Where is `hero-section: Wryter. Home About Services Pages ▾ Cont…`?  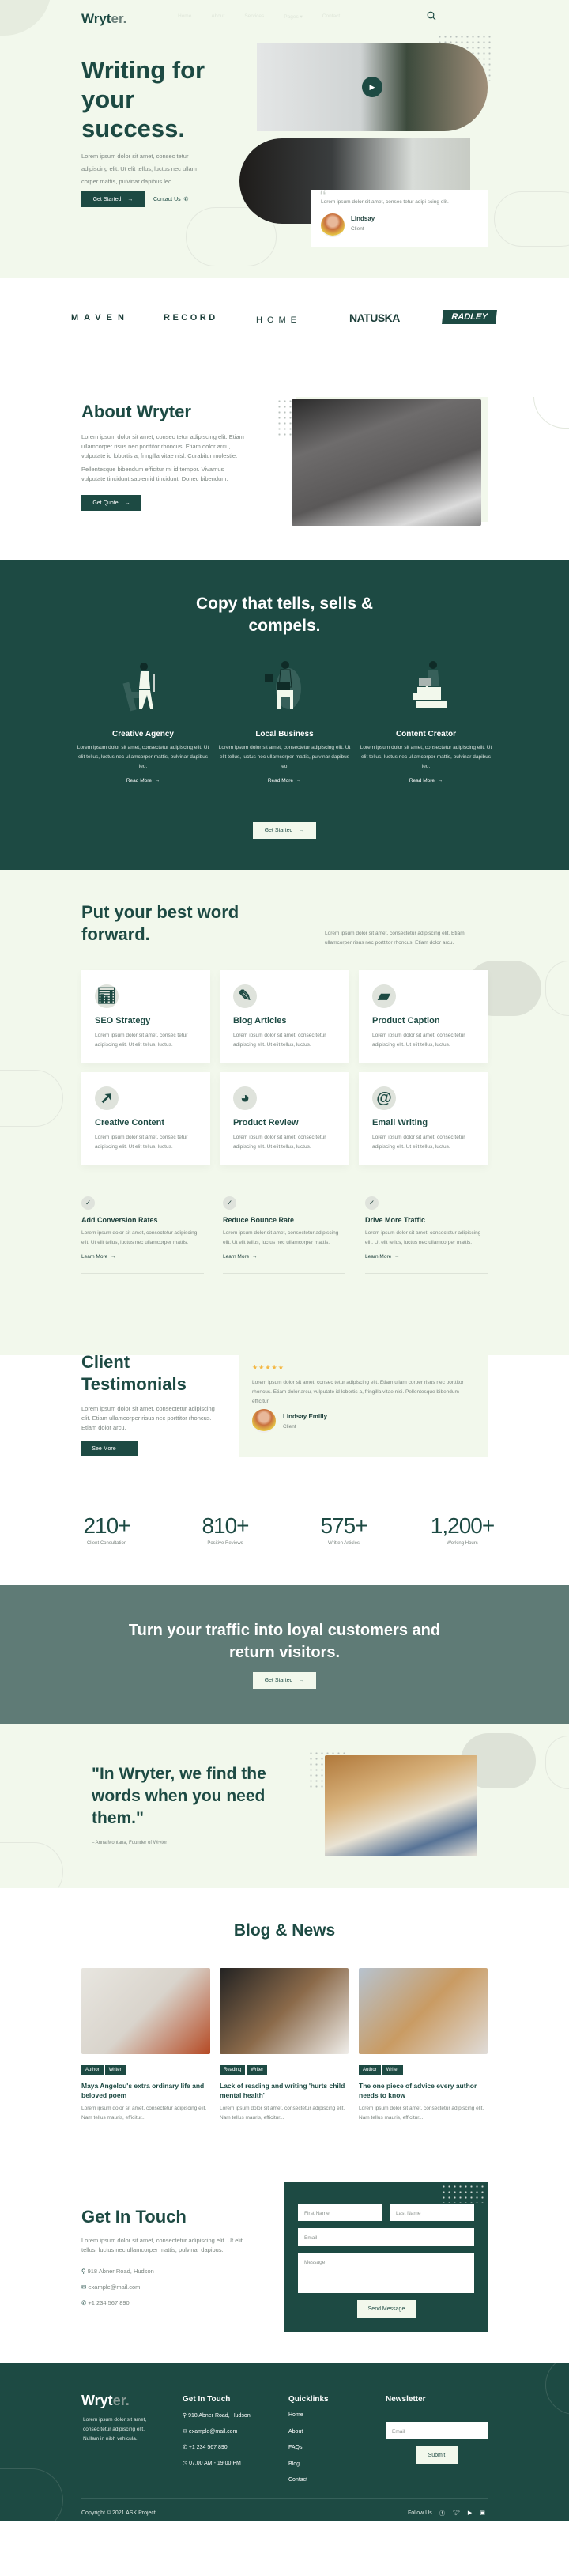
hero-section: Wryter. Home About Services Pages ▾ Cont… is located at coordinates (284, 139).